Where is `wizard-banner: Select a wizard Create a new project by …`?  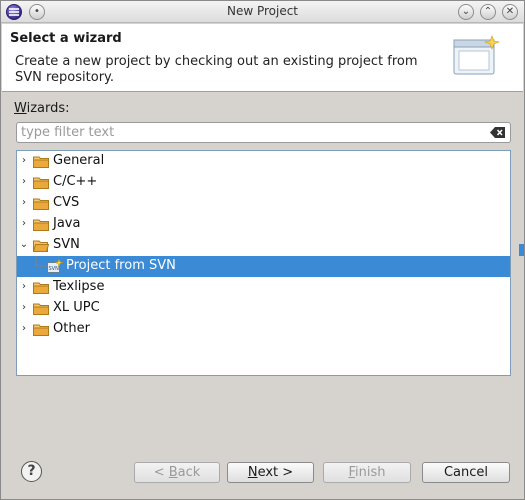
wizard-banner: Select a wizard Create a new project by … is located at coordinates (262, 58).